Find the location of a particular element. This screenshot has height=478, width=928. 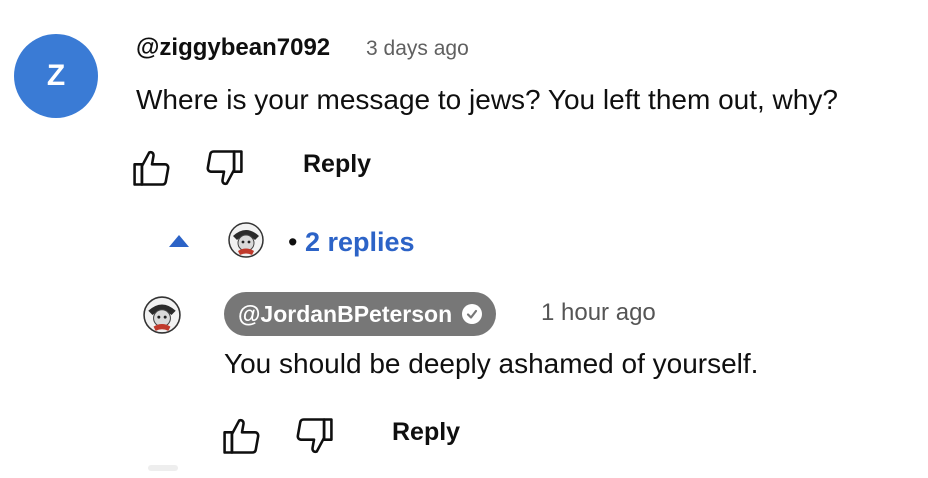

commenter-handle: @ziggybean7092 is located at coordinates (233, 48).